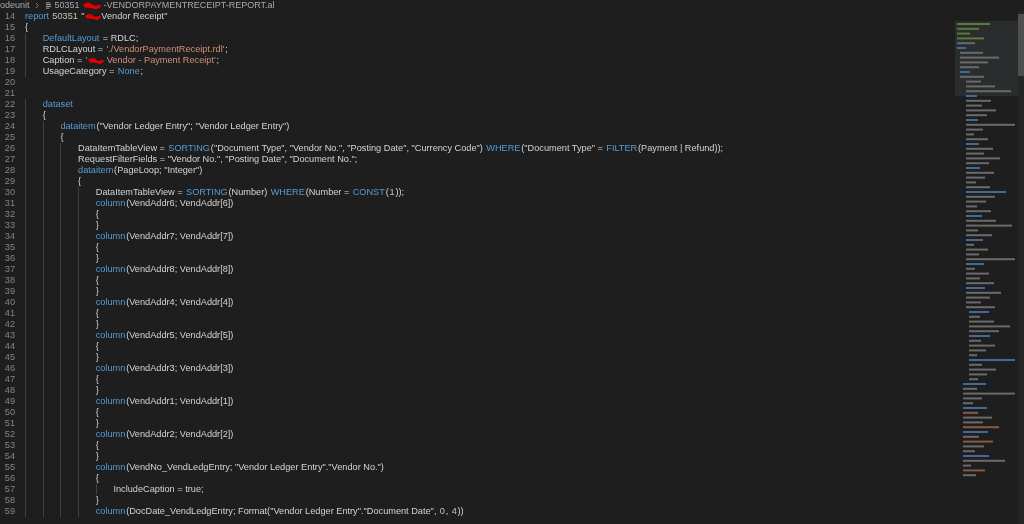 The image size is (1024, 524). I want to click on code-token: RDLCLayout =, so click(73, 49).